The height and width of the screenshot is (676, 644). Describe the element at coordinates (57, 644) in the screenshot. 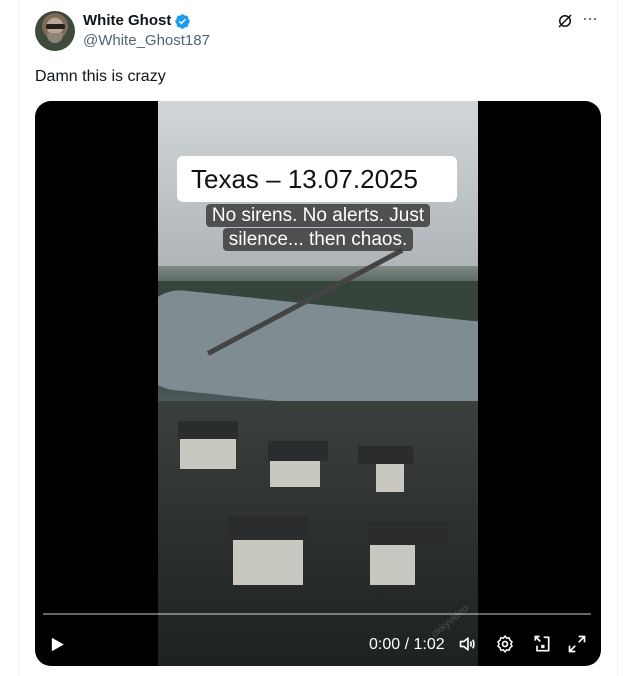

I see `play-icon` at that location.